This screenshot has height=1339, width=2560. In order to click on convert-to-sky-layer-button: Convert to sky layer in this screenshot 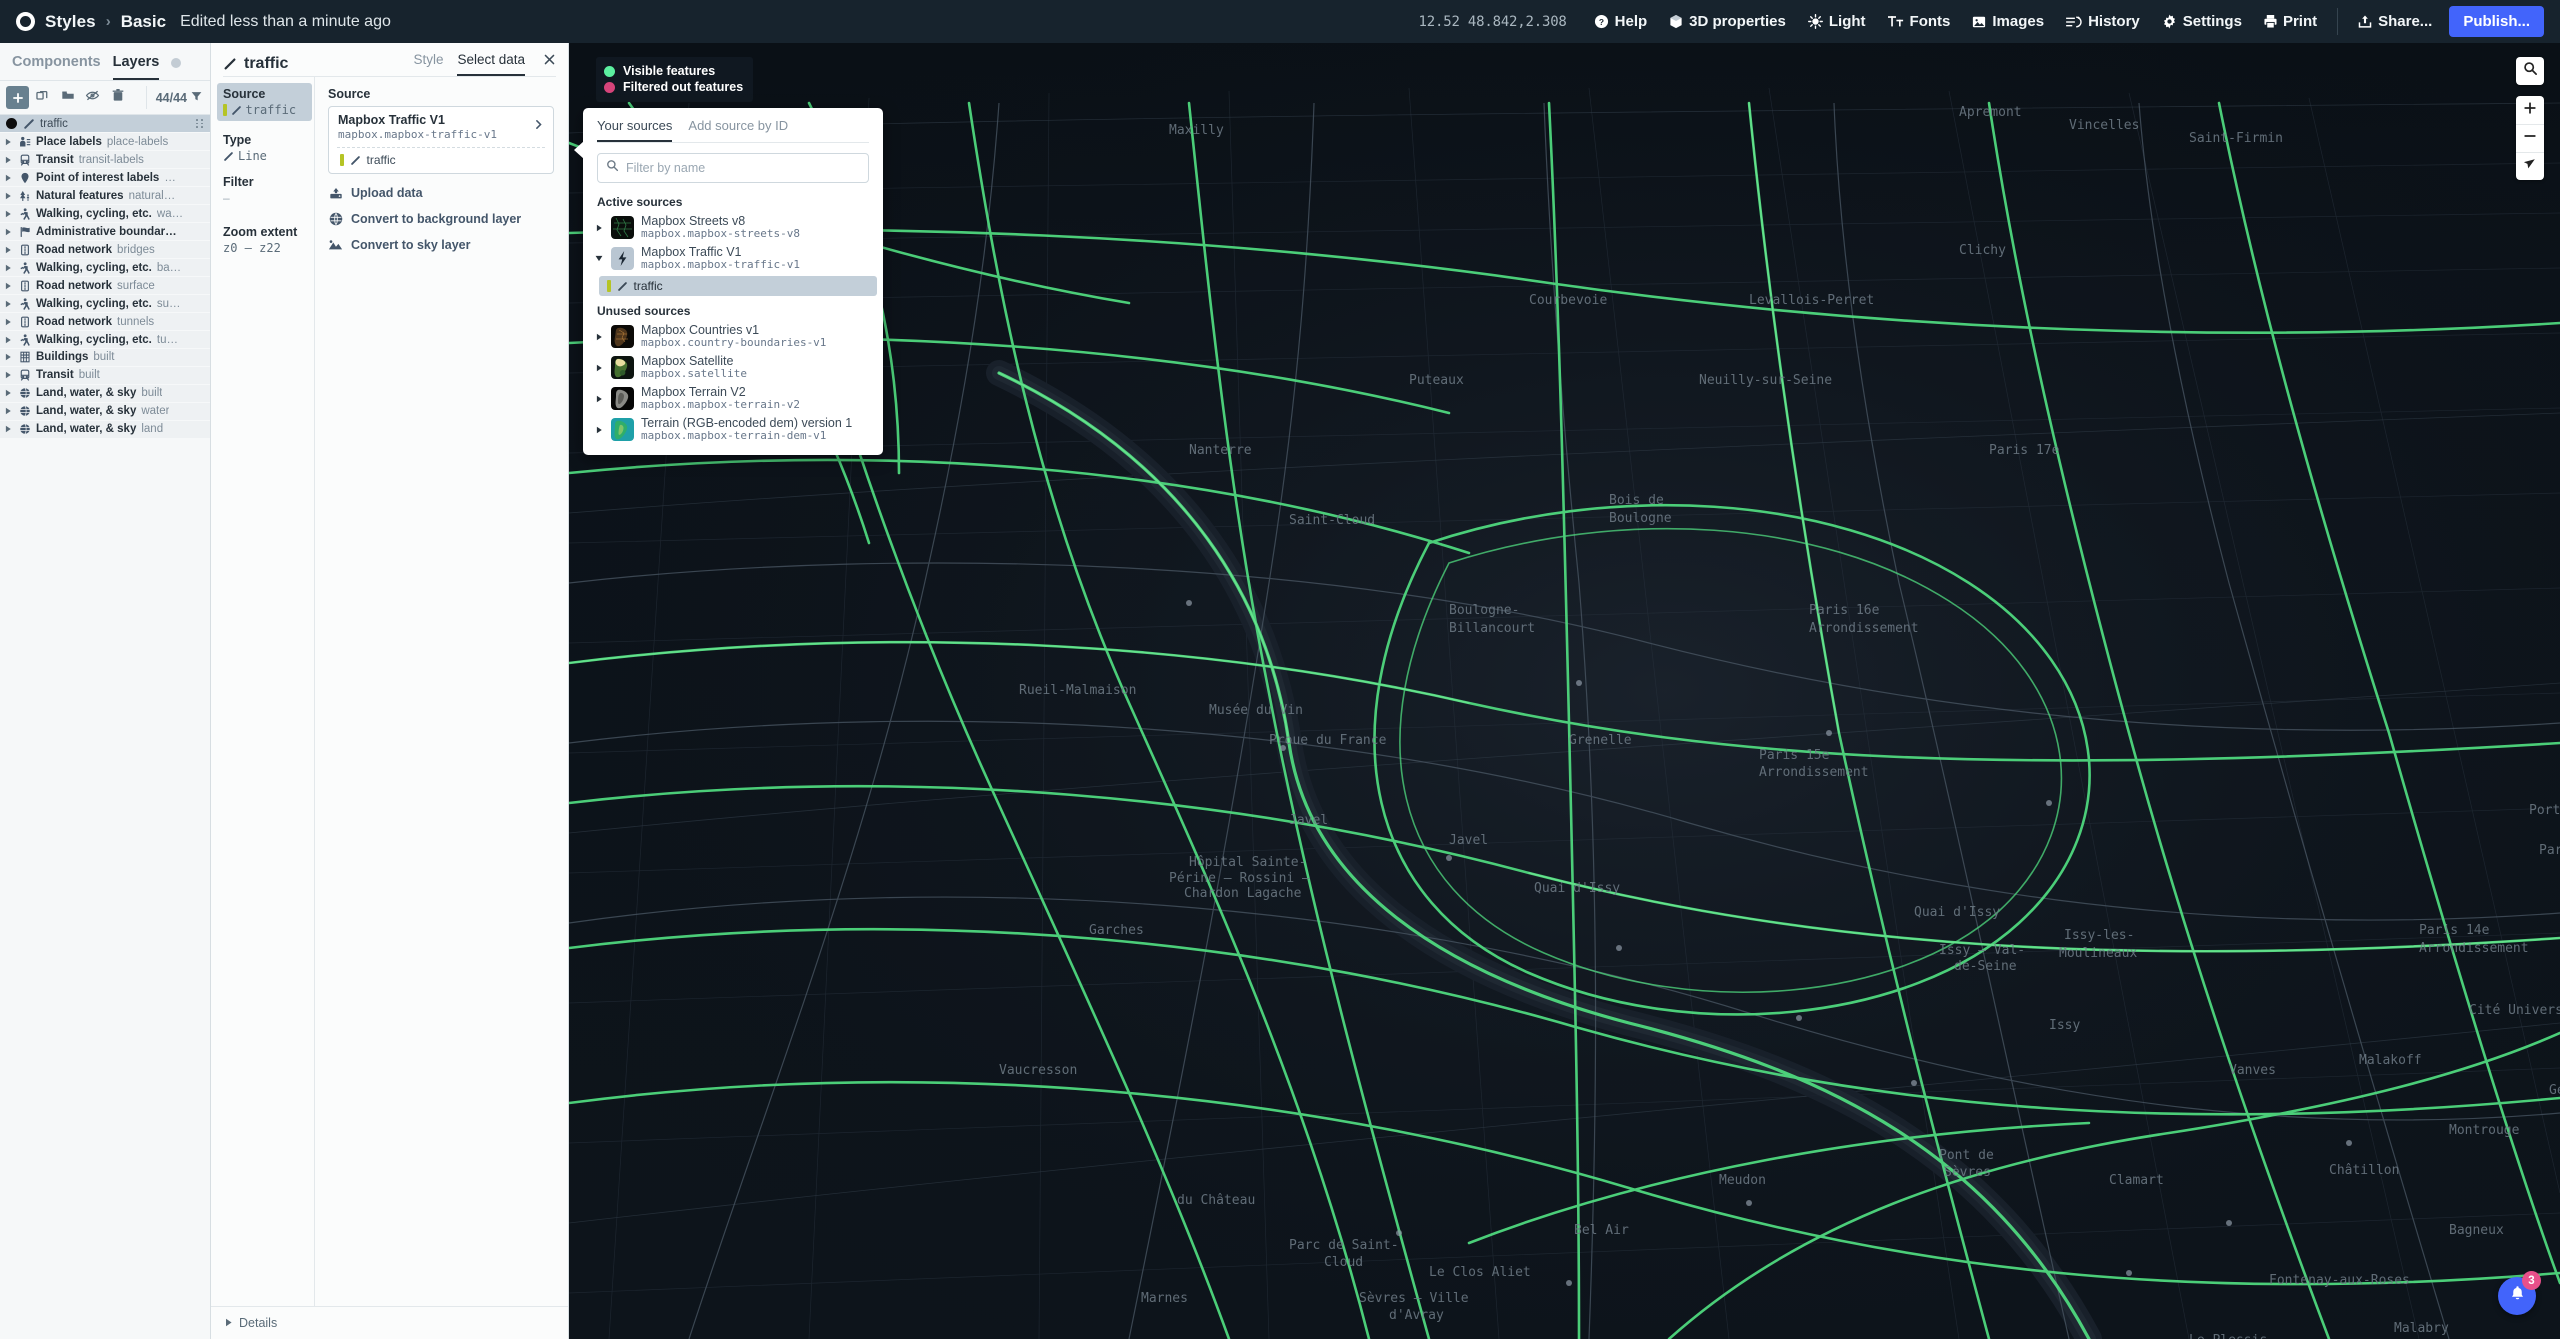, I will do `click(441, 245)`.